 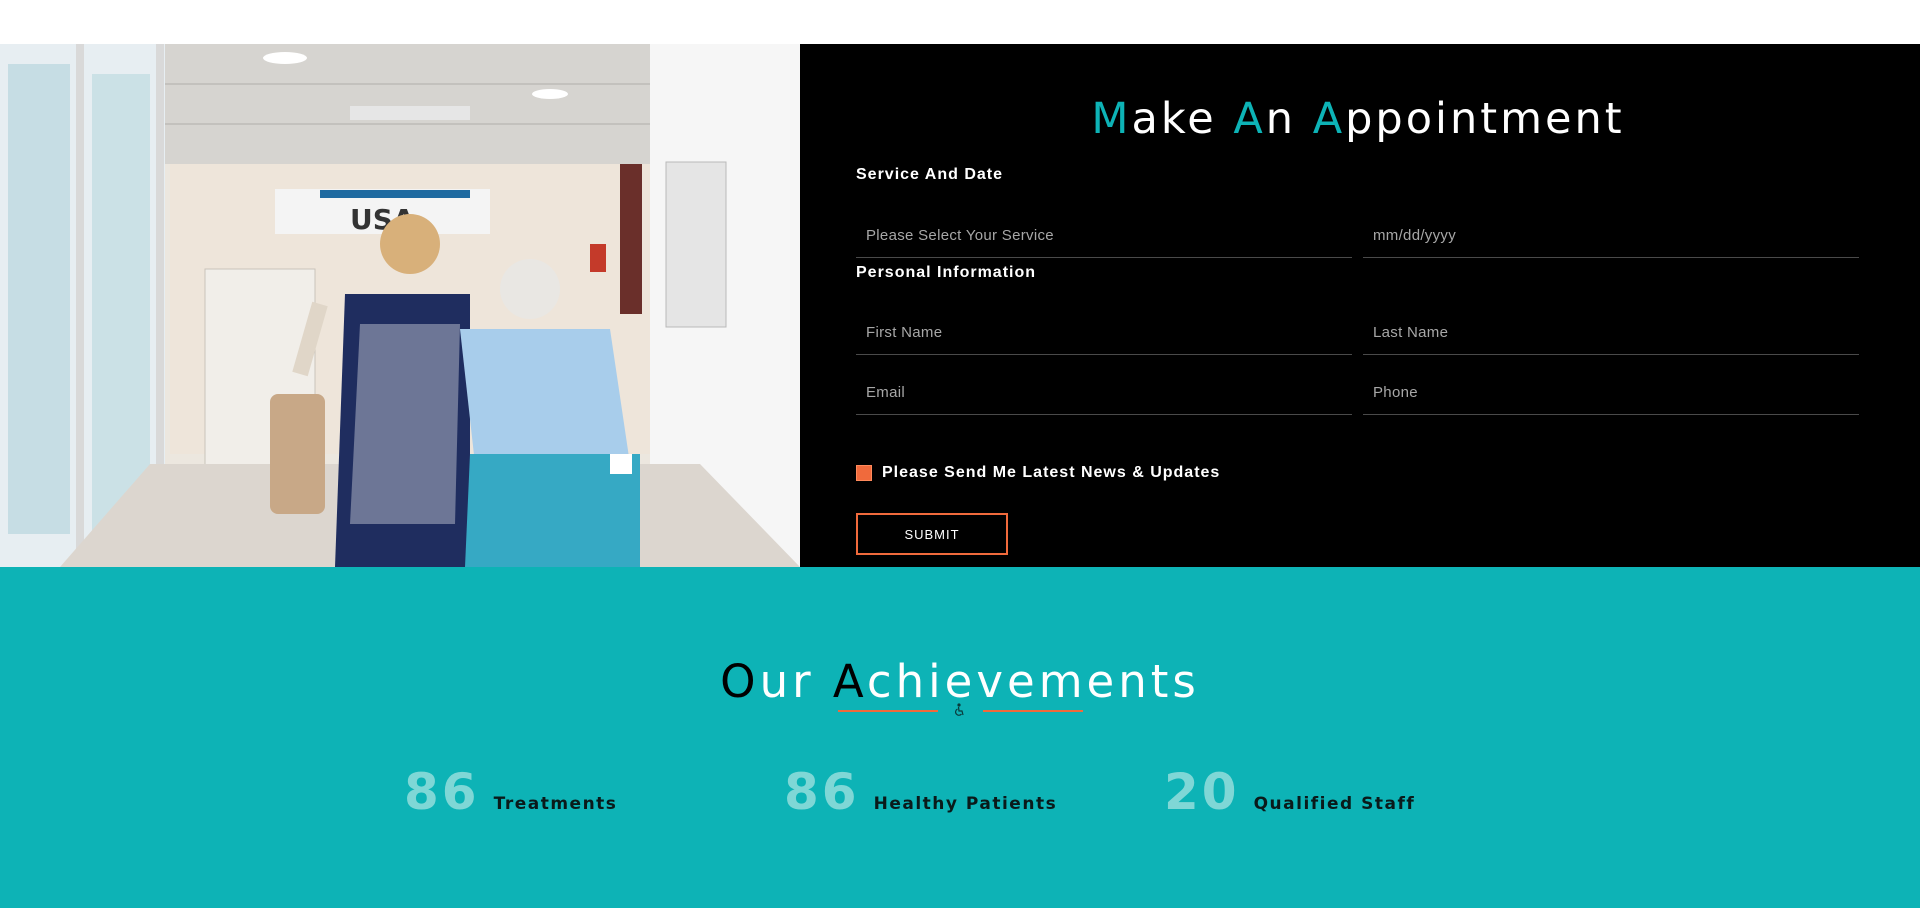 What do you see at coordinates (1289, 792) in the screenshot?
I see `stat-qualified-staff: 20 Qualified Staff` at bounding box center [1289, 792].